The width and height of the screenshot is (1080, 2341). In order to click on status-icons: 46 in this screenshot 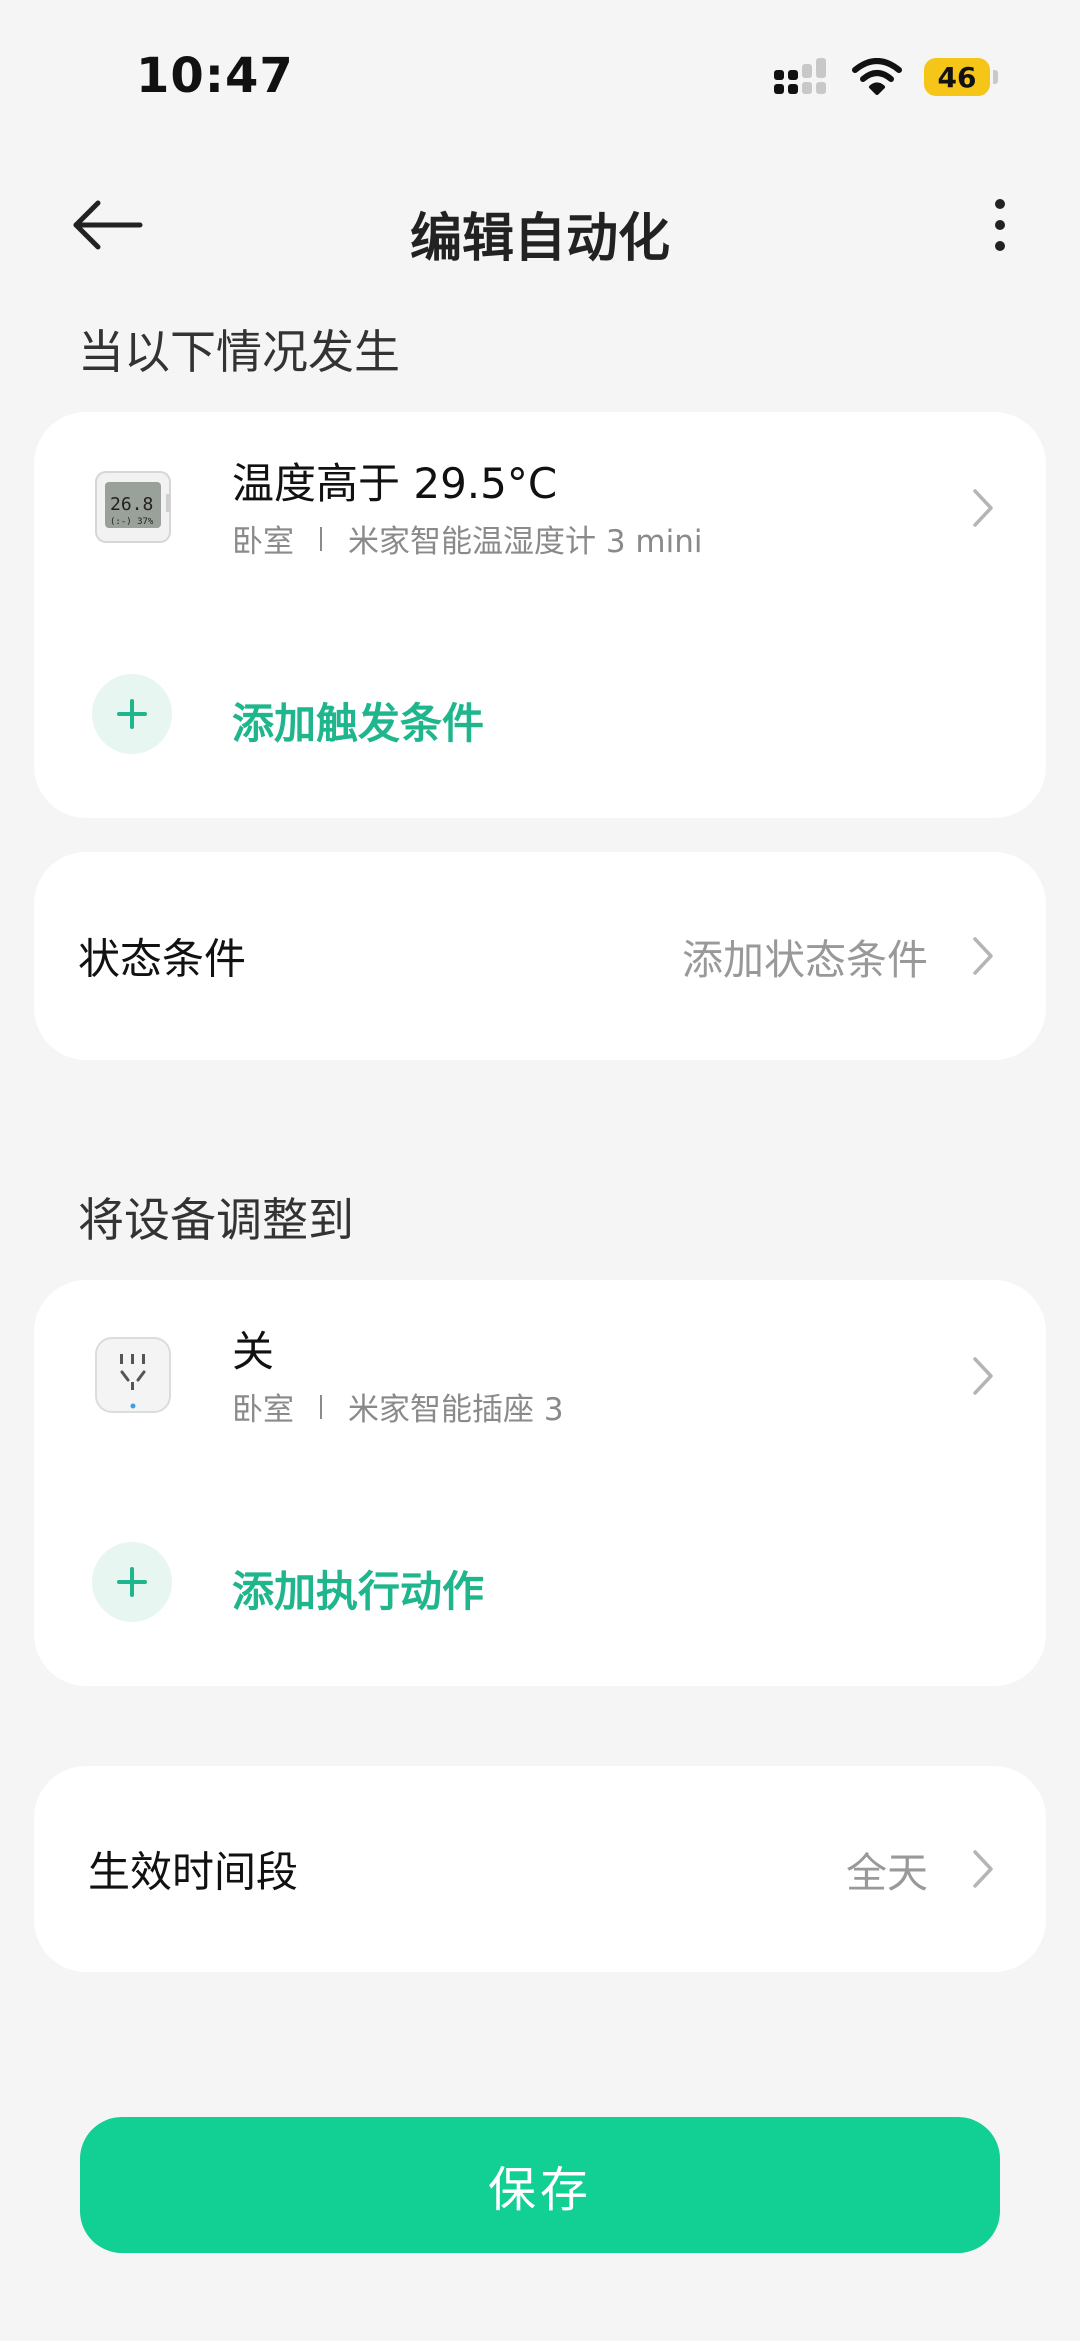, I will do `click(886, 77)`.